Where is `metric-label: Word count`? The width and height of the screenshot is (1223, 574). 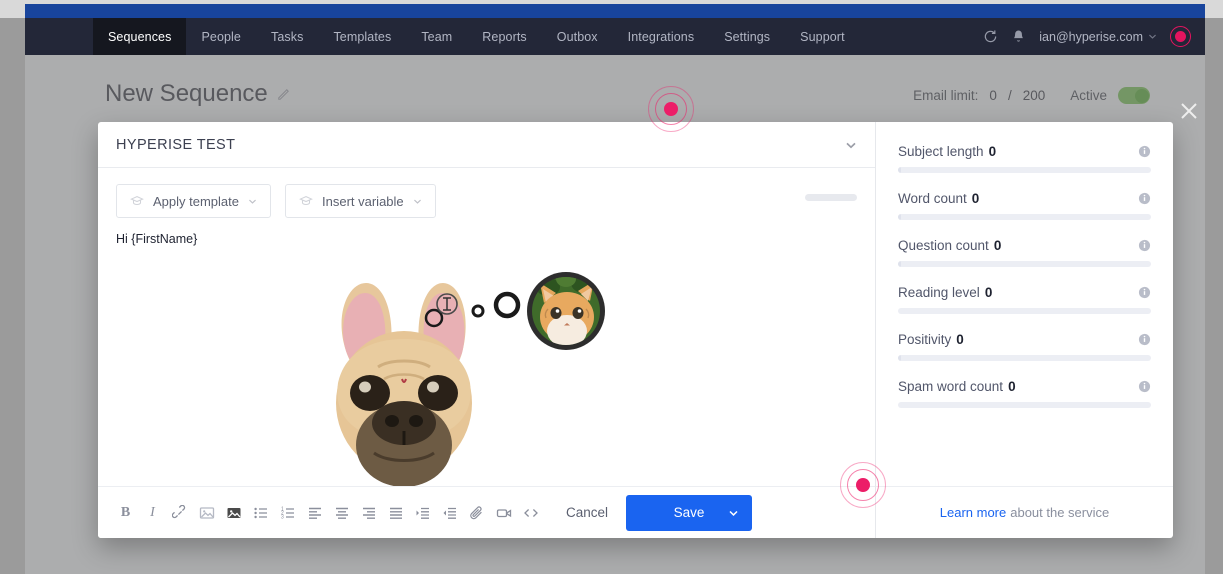
metric-label: Word count is located at coordinates (932, 198).